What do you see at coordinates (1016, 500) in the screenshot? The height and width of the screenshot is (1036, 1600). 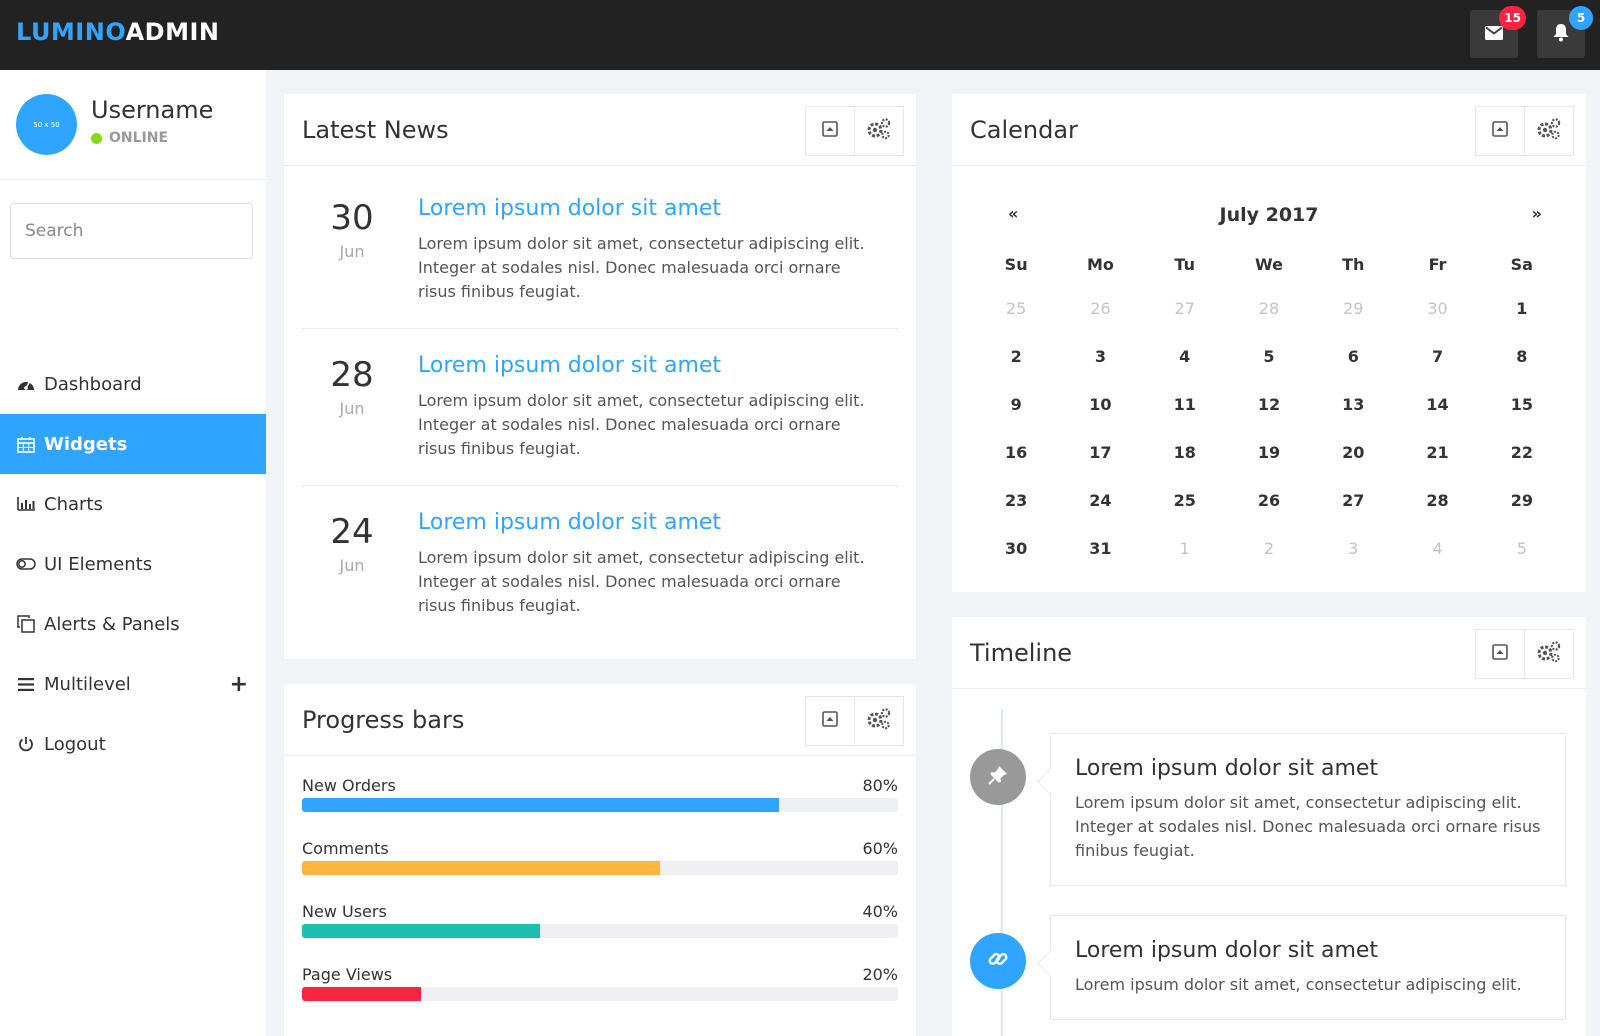 I see `calendar-day: 23` at bounding box center [1016, 500].